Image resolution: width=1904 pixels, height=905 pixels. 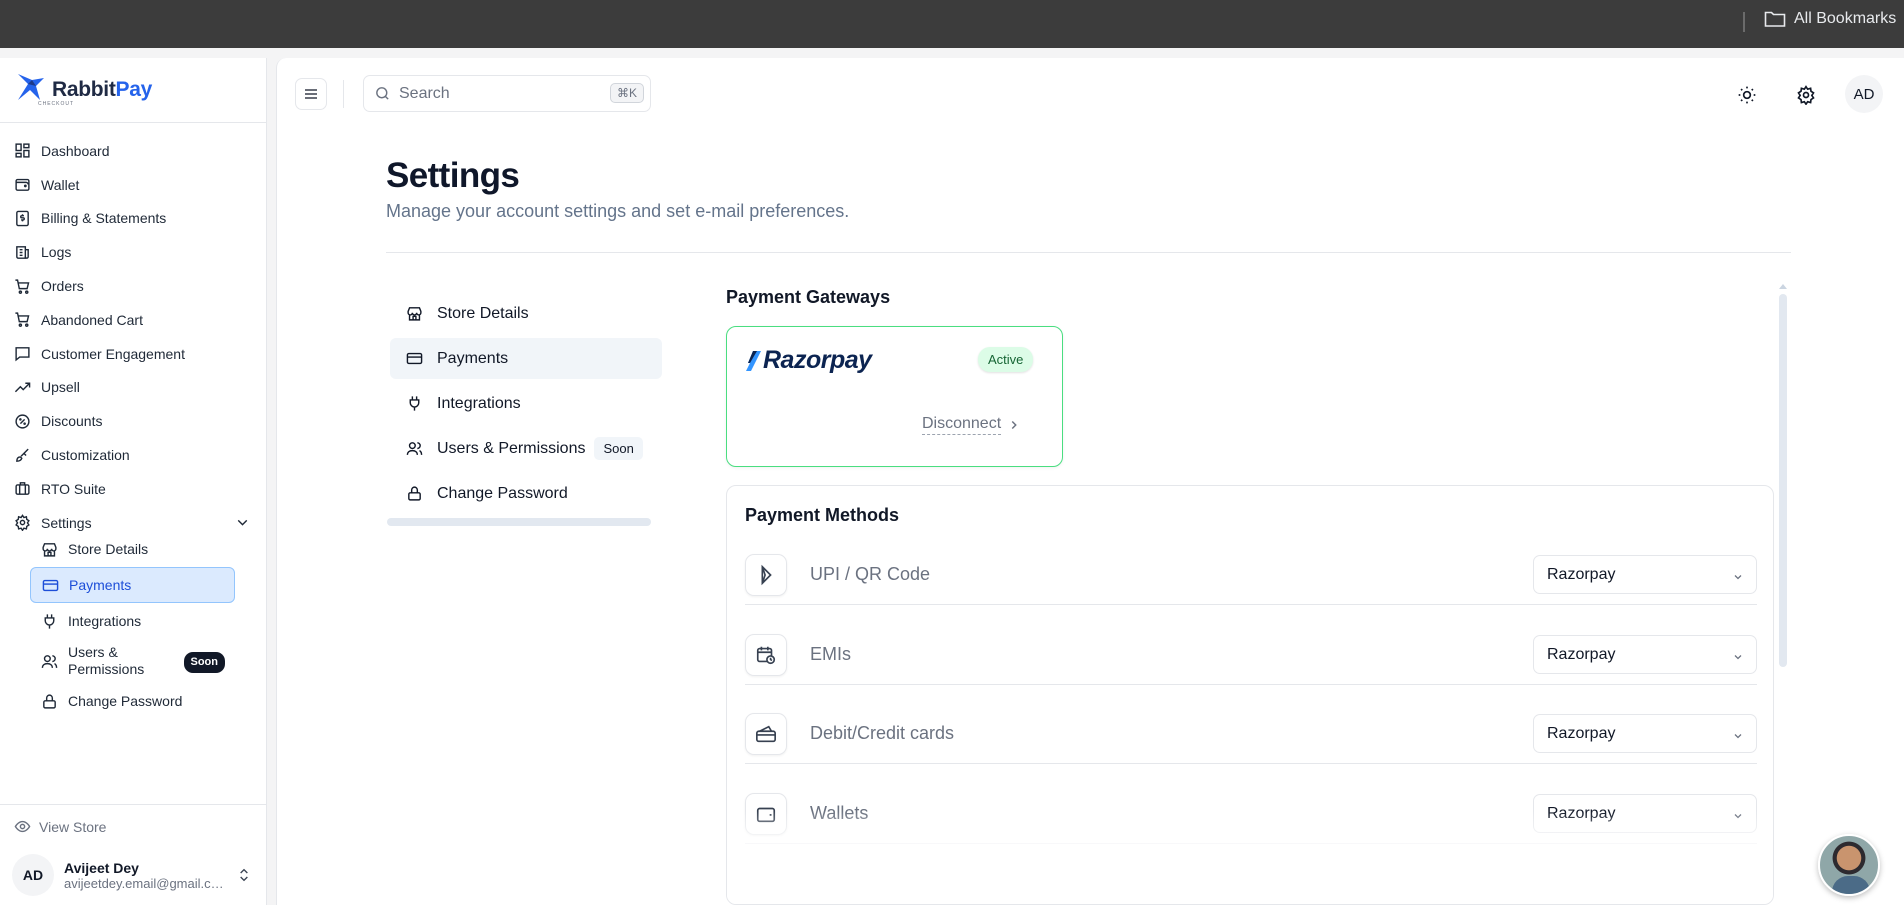 What do you see at coordinates (809, 360) in the screenshot?
I see `razorpay-logo: Razorpay` at bounding box center [809, 360].